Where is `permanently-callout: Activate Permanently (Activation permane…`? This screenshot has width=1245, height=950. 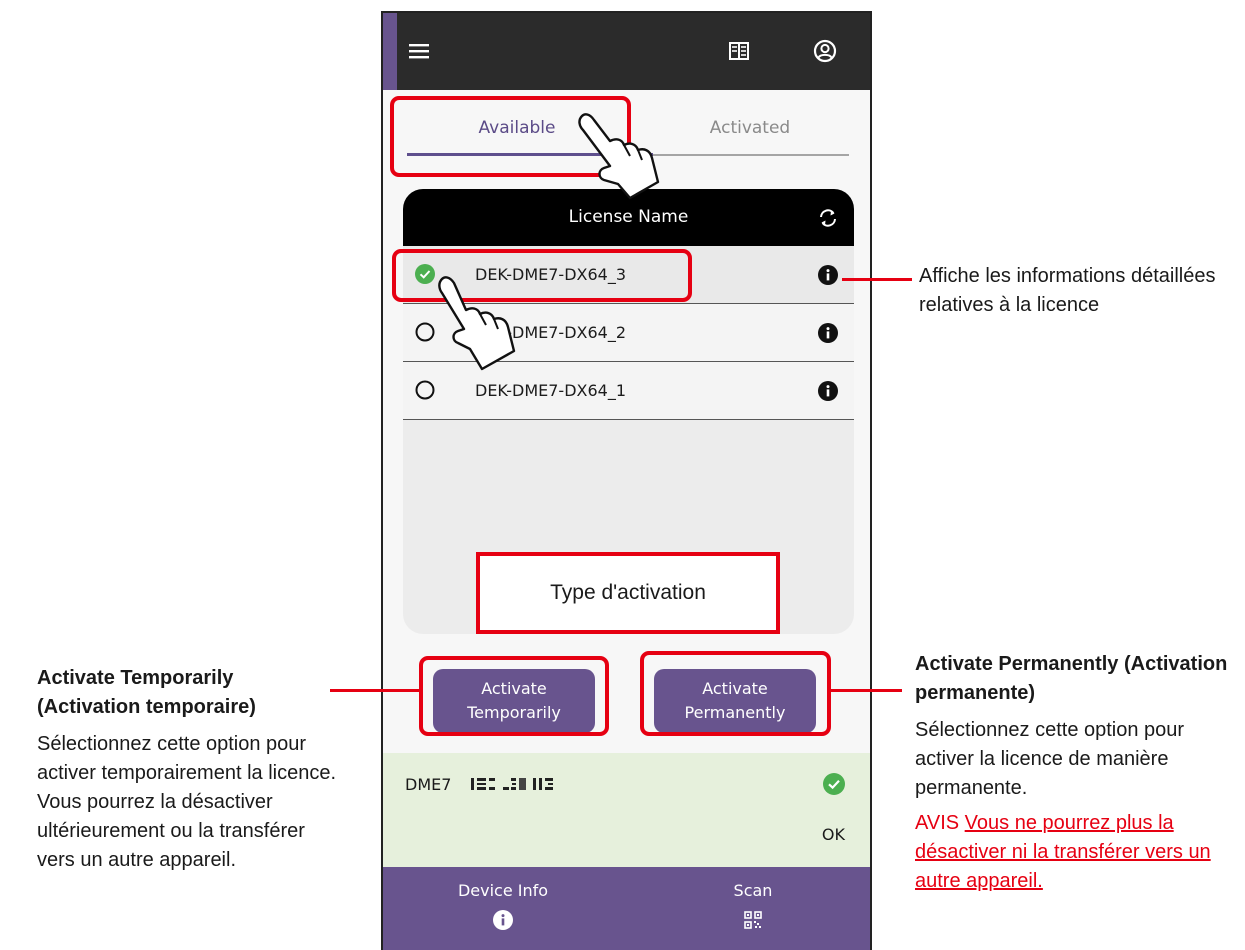
permanently-callout: Activate Permanently (Activation permane… is located at coordinates (1075, 773).